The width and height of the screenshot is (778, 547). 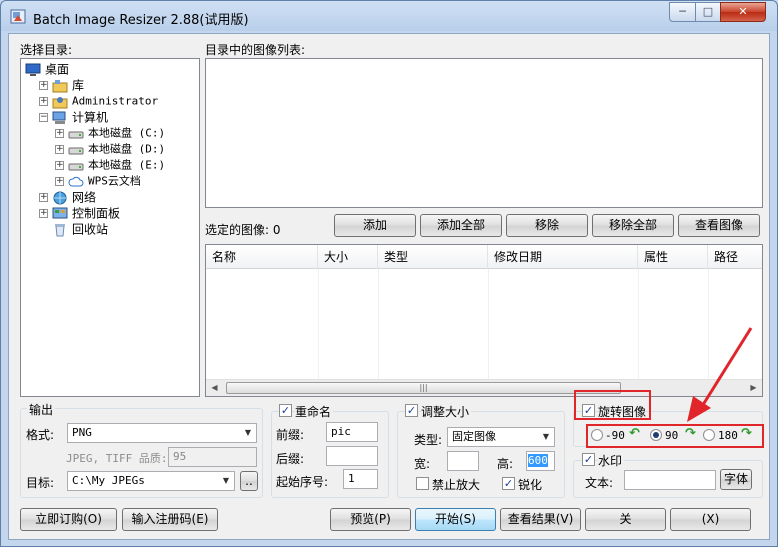 What do you see at coordinates (98, 101) in the screenshot?
I see `tree-item: + Administrator` at bounding box center [98, 101].